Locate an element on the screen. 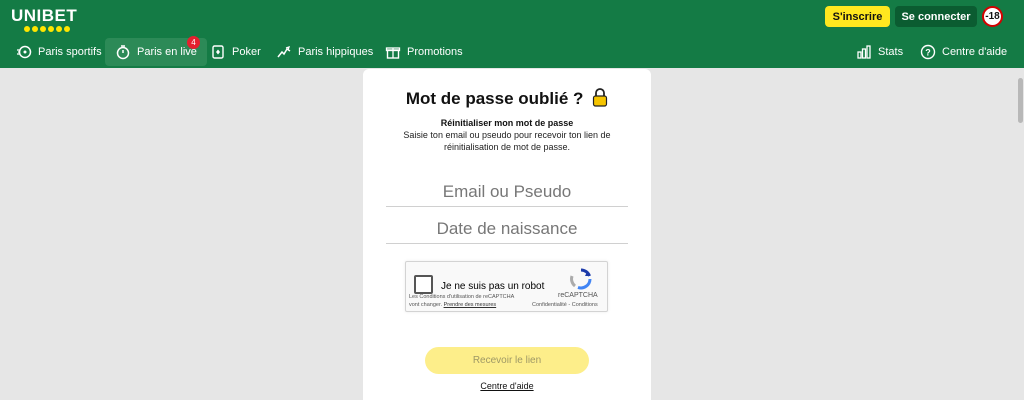 The width and height of the screenshot is (1024, 400). email-input is located at coordinates (507, 191).